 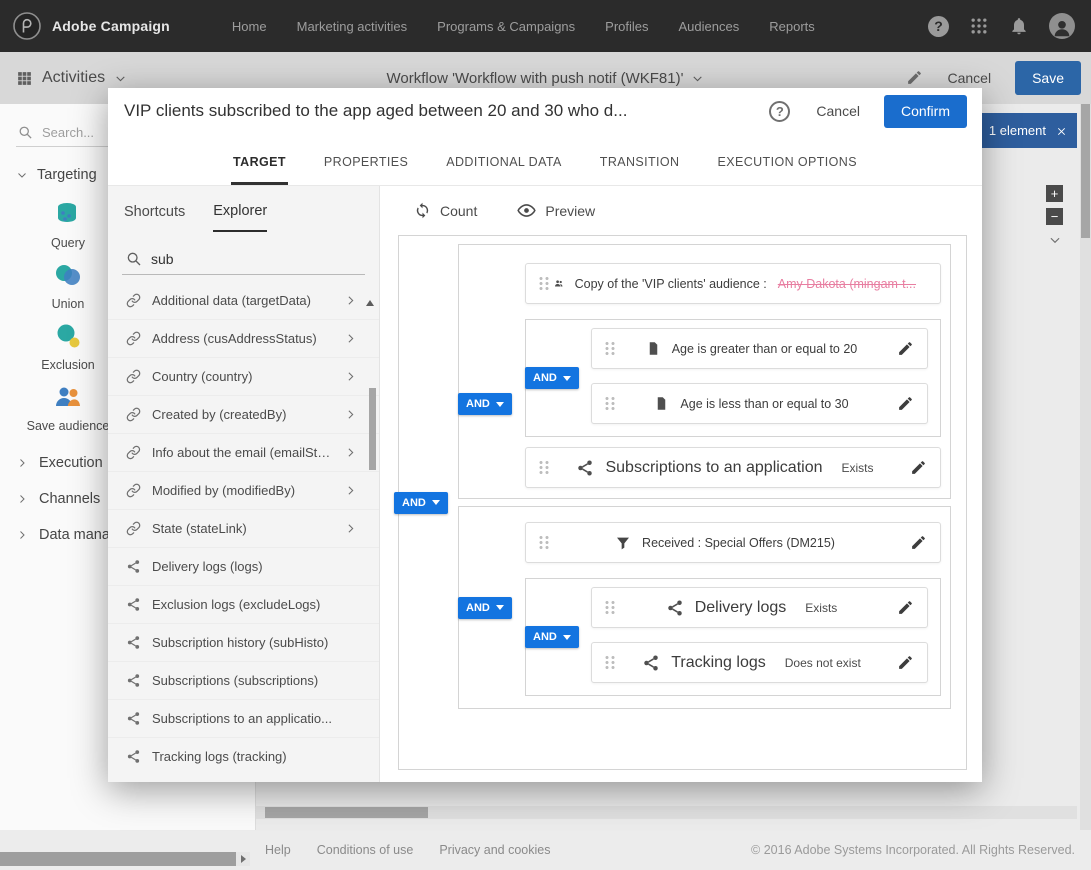 What do you see at coordinates (243, 859) in the screenshot?
I see `scroll-right-arrow-icon` at bounding box center [243, 859].